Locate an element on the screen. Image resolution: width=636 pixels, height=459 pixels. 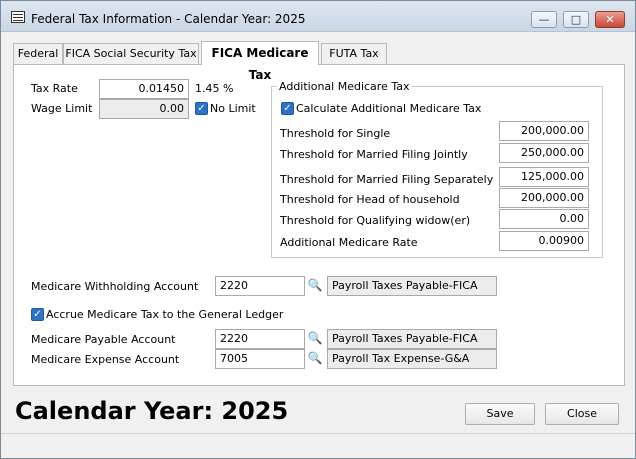
minimize-button: — is located at coordinates (544, 19).